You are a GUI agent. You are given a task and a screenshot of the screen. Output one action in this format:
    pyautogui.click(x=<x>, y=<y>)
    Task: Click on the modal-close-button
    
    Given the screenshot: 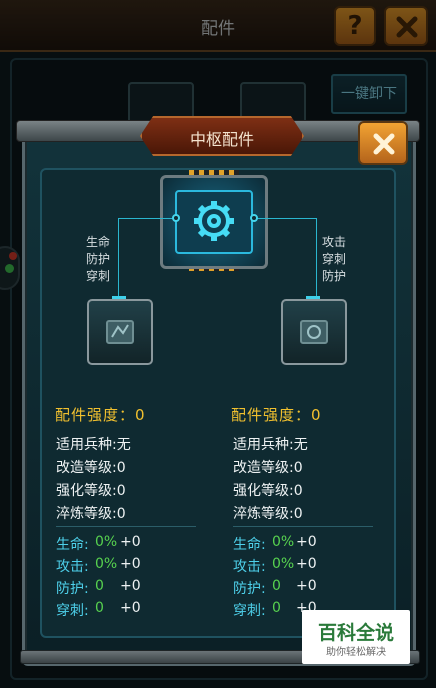 What is the action you would take?
    pyautogui.click(x=383, y=143)
    